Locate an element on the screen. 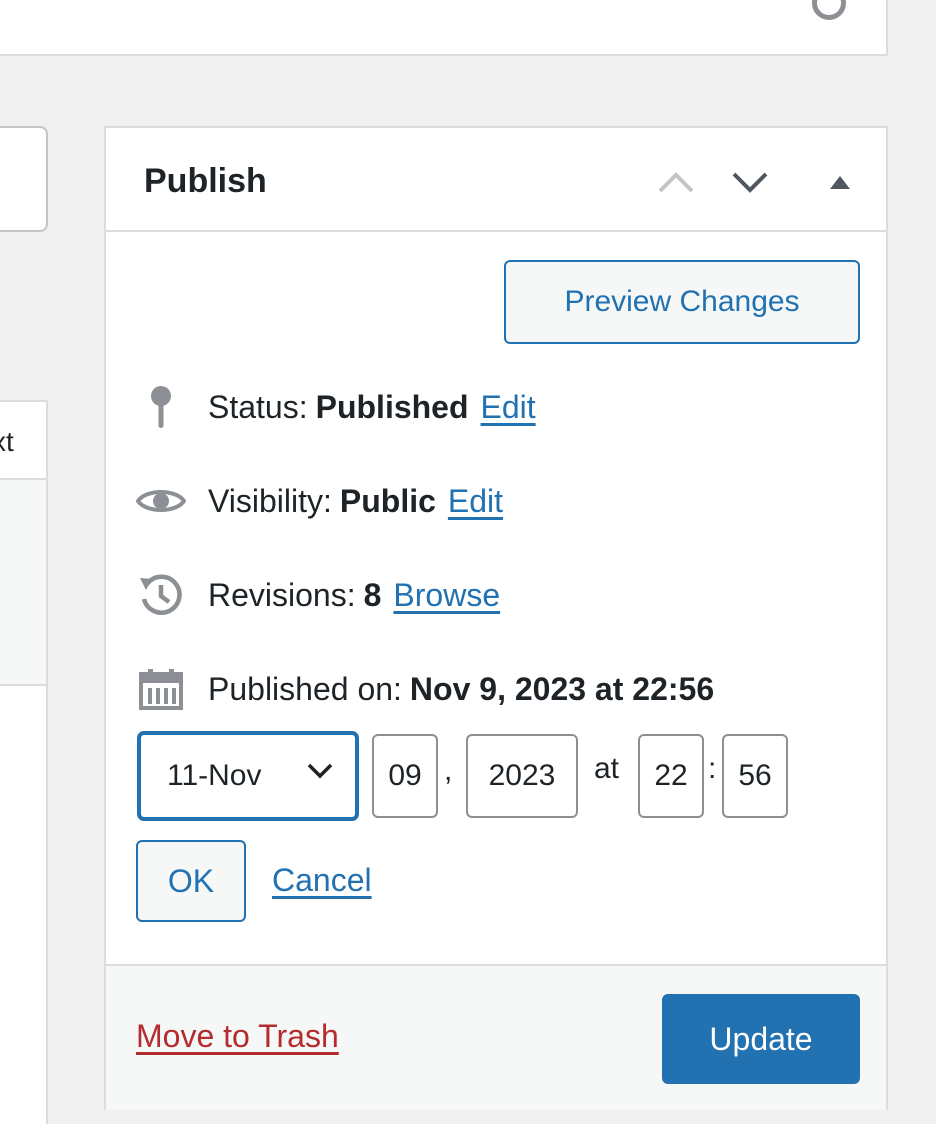  published-on-label: Published on: is located at coordinates (305, 688).